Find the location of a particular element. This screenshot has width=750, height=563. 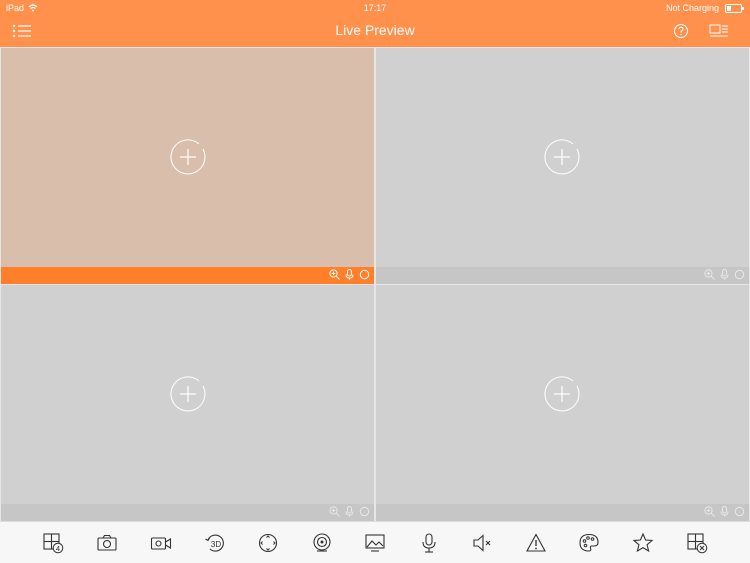

window-split-icon: 4 is located at coordinates (53, 543).